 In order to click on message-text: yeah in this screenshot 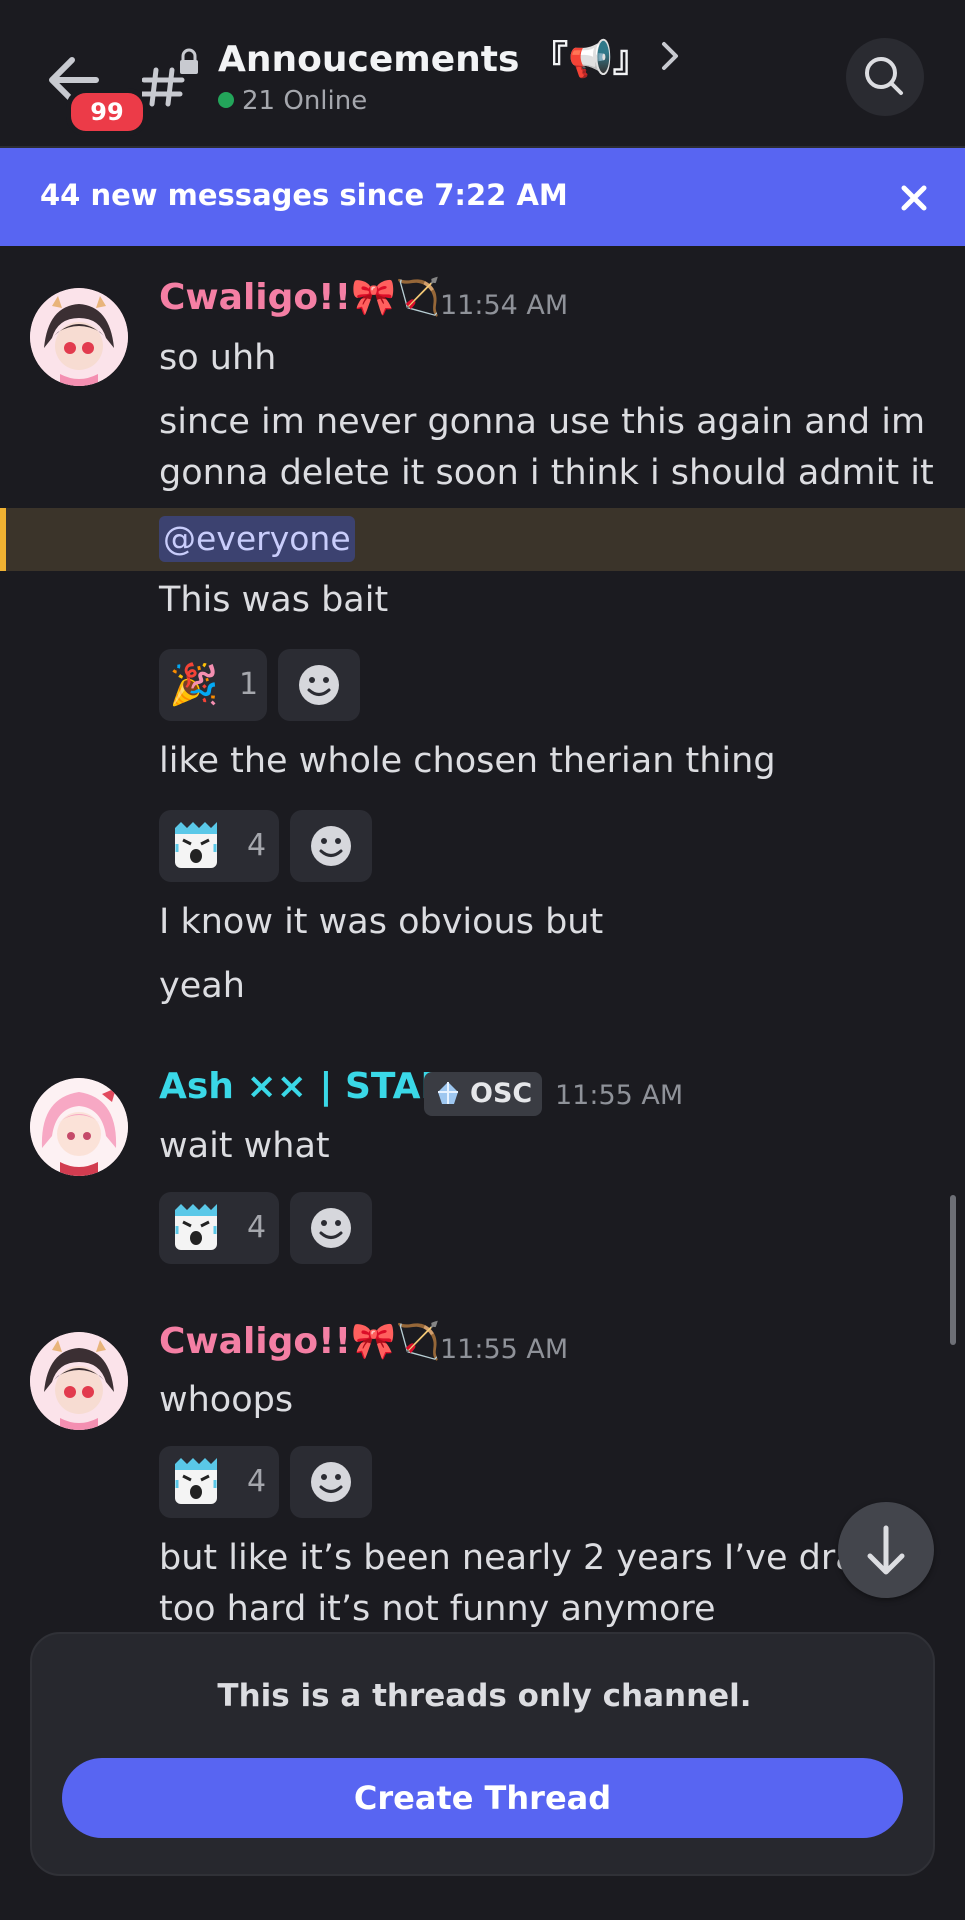, I will do `click(202, 986)`.